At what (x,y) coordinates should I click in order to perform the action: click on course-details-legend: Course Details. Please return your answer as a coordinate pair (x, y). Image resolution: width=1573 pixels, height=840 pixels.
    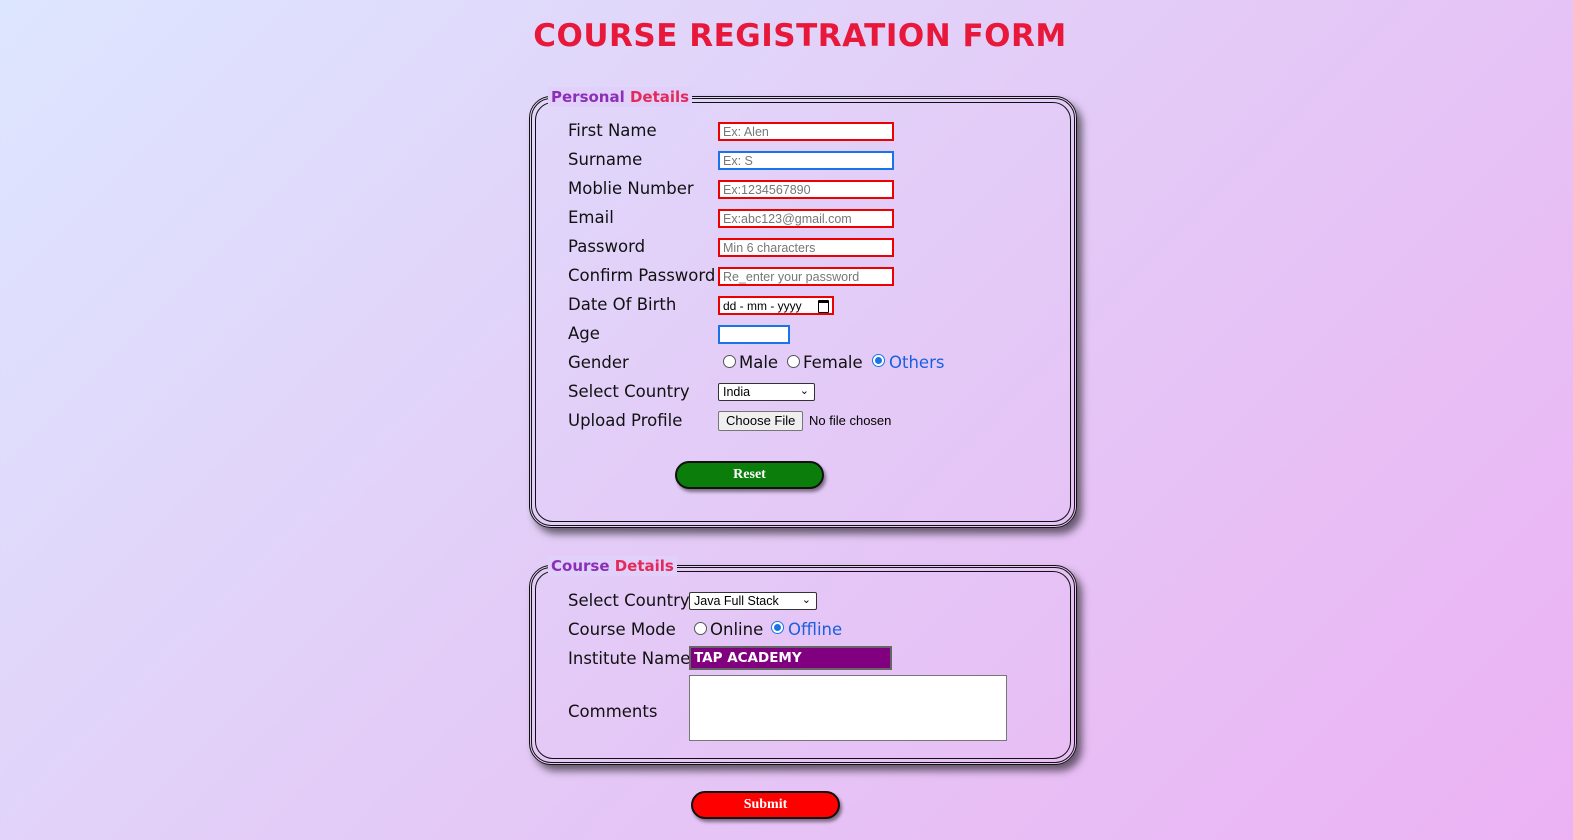
    Looking at the image, I should click on (612, 566).